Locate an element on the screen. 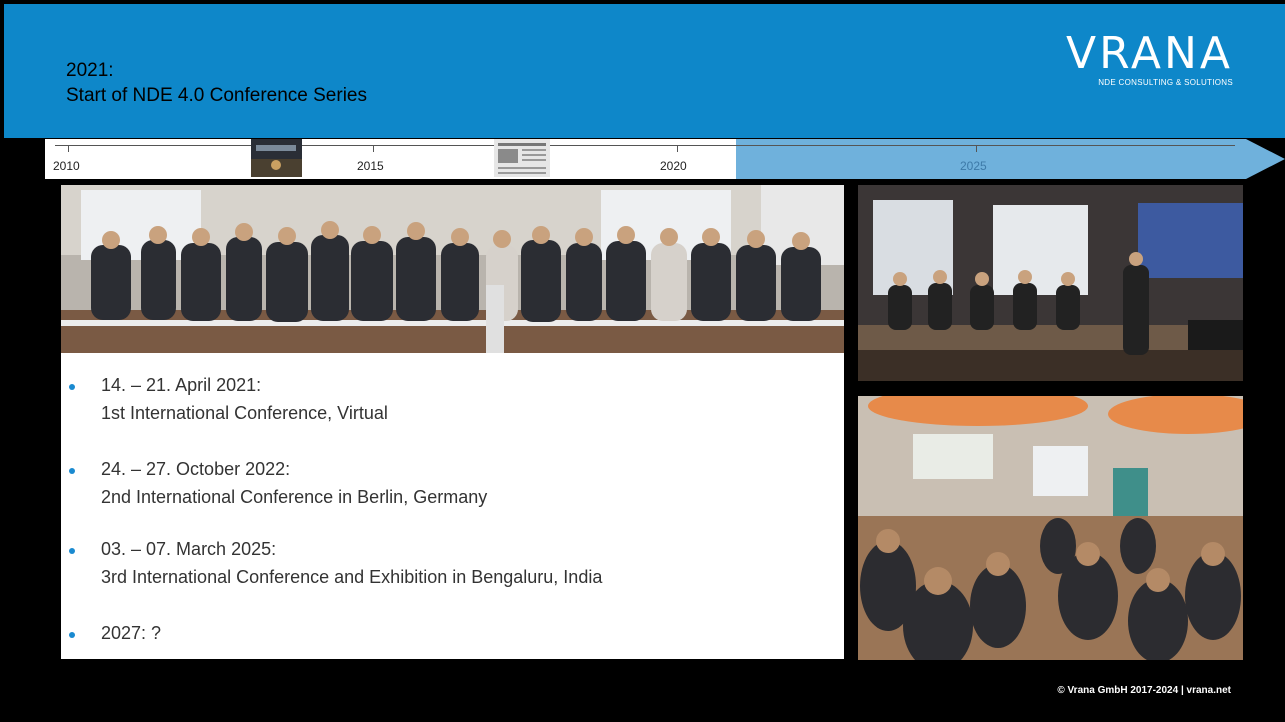 The height and width of the screenshot is (722, 1285). conference-date: 03. – 07. March 2025: is located at coordinates (189, 549).